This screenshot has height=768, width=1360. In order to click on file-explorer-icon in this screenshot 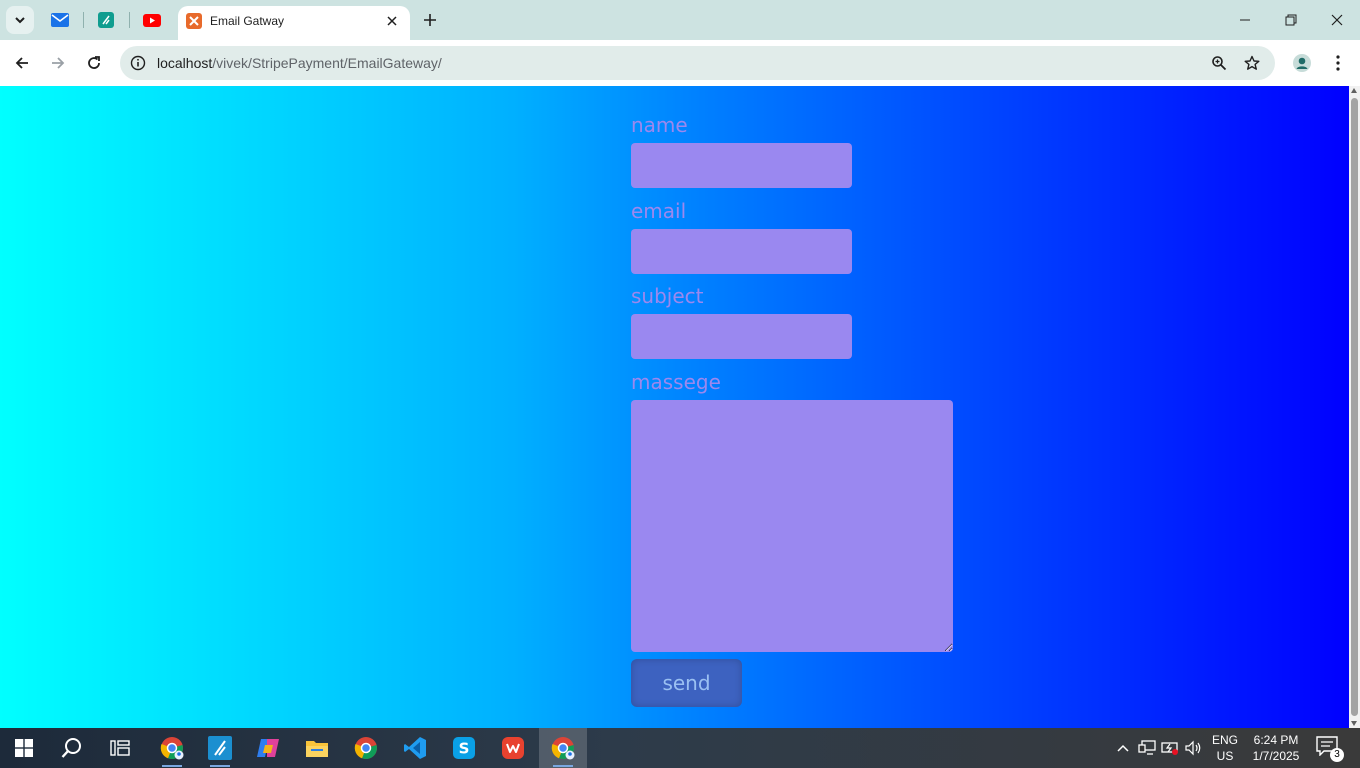, I will do `click(317, 749)`.